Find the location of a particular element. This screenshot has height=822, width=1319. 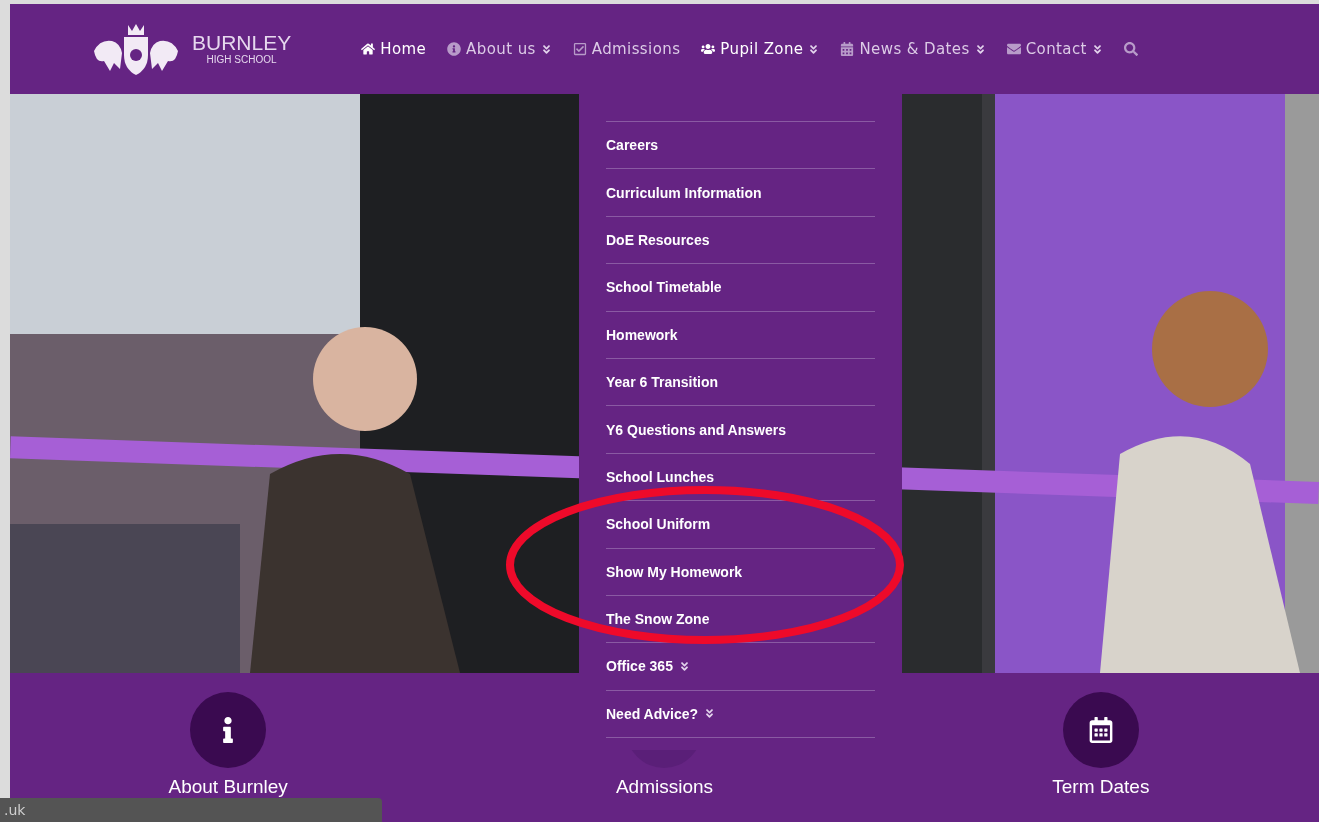

nav-link: Contact is located at coordinates (1054, 49).